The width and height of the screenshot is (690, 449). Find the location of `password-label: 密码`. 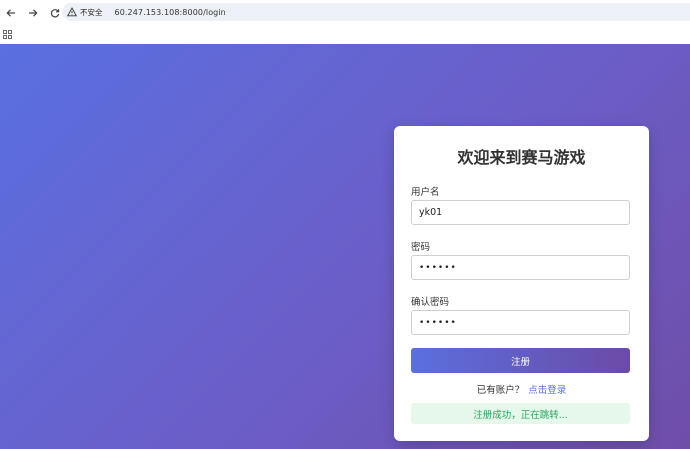

password-label: 密码 is located at coordinates (421, 247).